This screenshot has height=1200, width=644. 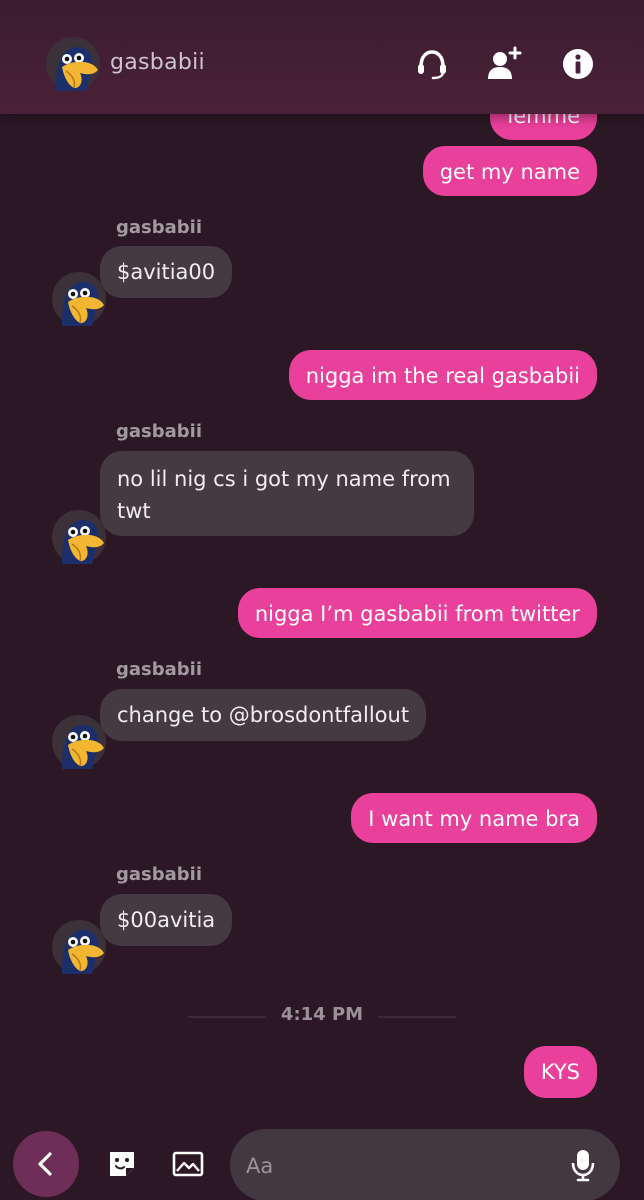 I want to click on headset-icon, so click(x=432, y=65).